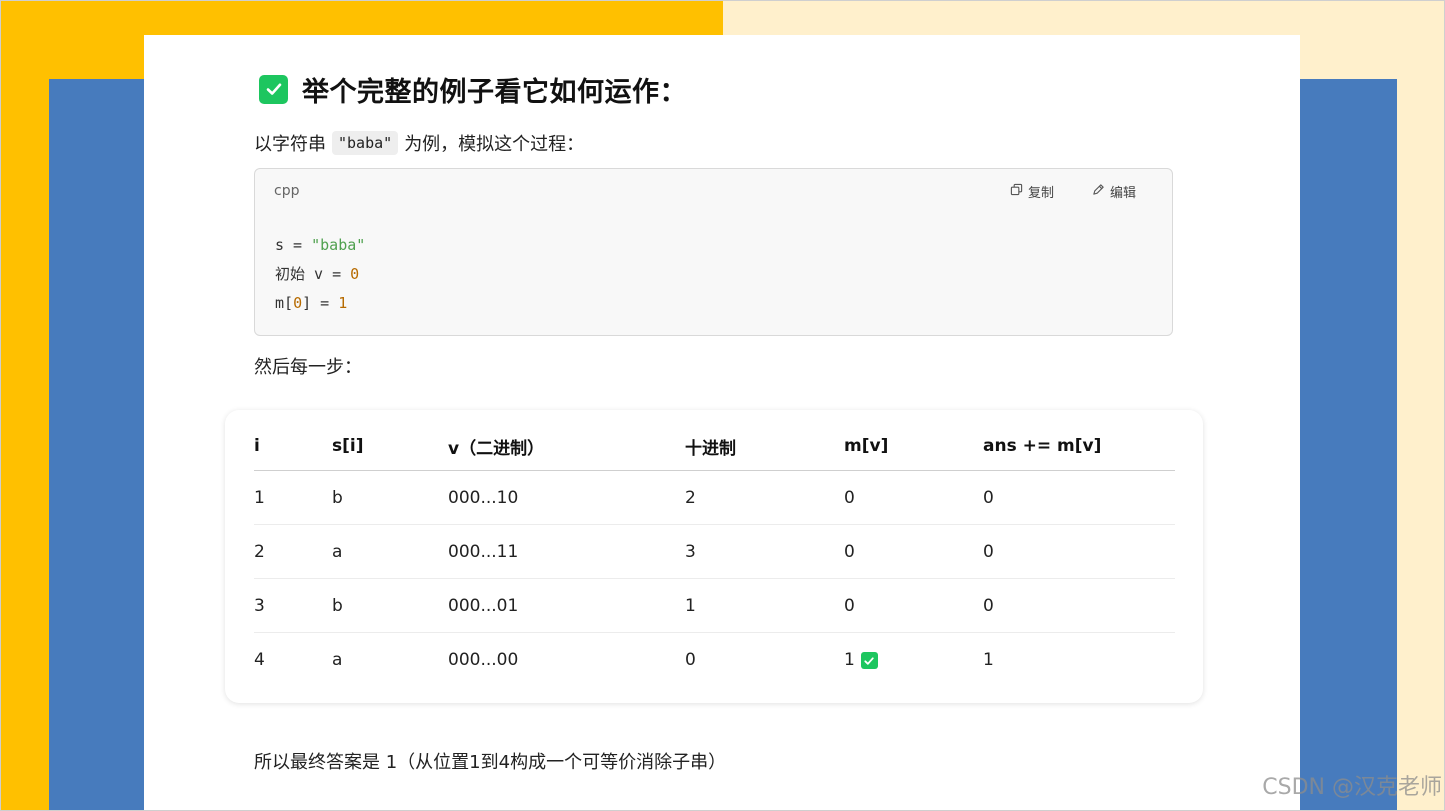 The image size is (1445, 811). I want to click on edit-label: 编辑, so click(1122, 193).